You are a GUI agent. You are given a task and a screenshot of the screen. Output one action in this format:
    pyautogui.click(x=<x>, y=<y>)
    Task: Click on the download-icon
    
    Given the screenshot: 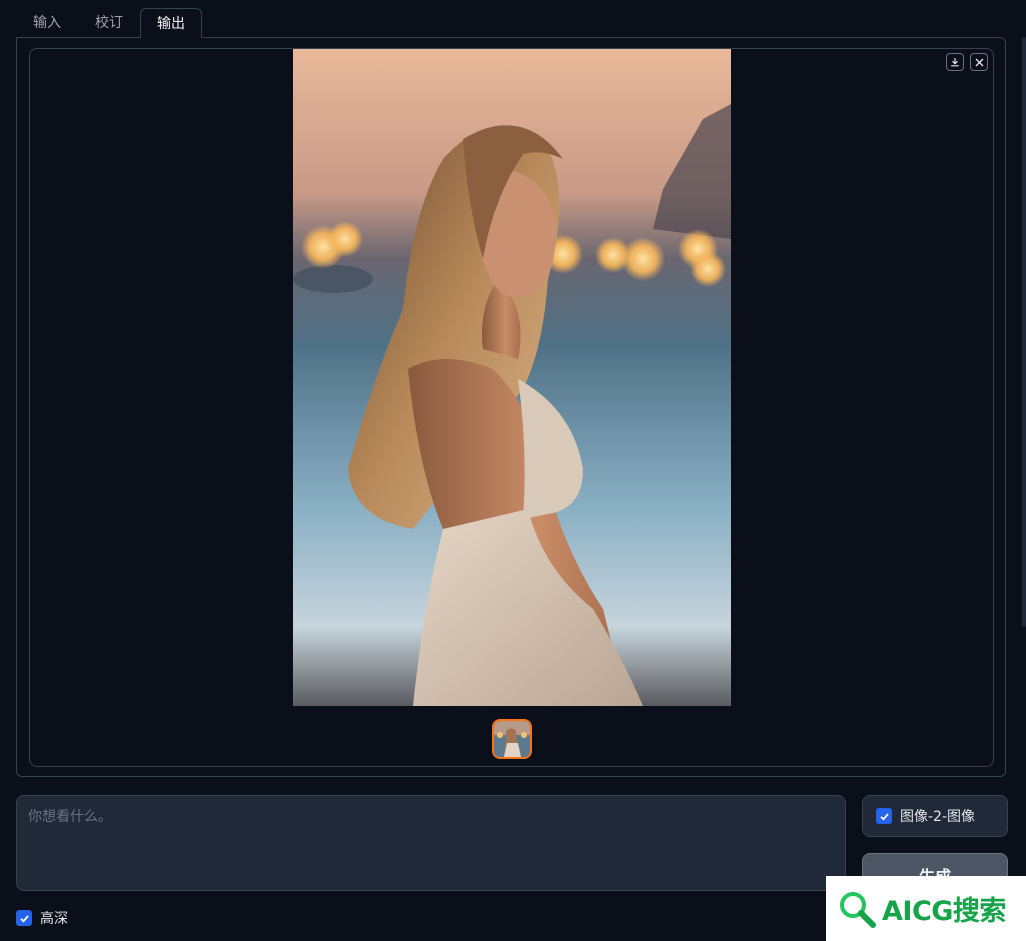 What is the action you would take?
    pyautogui.click(x=955, y=62)
    